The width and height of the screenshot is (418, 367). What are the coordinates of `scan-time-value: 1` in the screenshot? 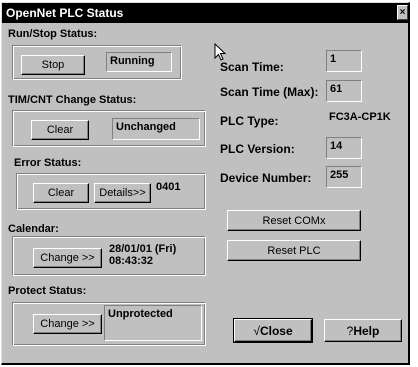 It's located at (344, 61).